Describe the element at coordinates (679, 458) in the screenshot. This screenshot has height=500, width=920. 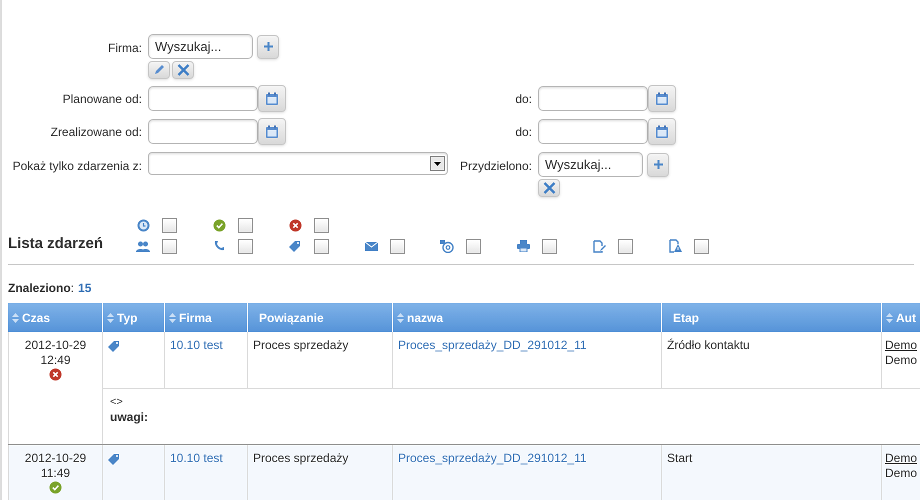
I see `table-cell: Start` at that location.